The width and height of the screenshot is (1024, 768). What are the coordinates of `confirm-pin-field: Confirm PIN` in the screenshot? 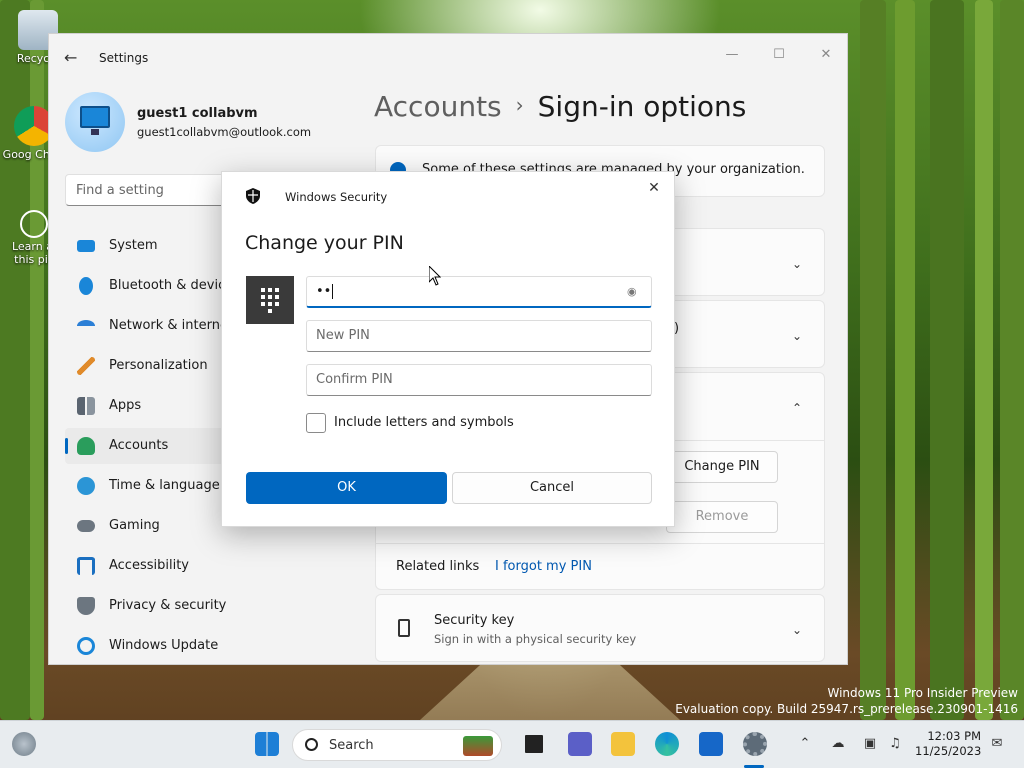 It's located at (479, 380).